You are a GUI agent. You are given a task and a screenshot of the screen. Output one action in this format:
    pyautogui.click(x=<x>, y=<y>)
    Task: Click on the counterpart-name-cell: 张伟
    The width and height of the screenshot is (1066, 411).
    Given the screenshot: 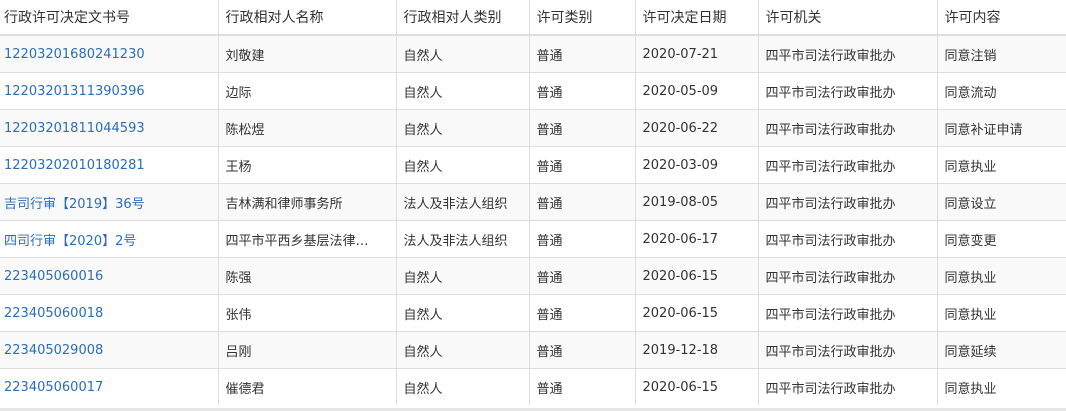 What is the action you would take?
    pyautogui.click(x=307, y=313)
    